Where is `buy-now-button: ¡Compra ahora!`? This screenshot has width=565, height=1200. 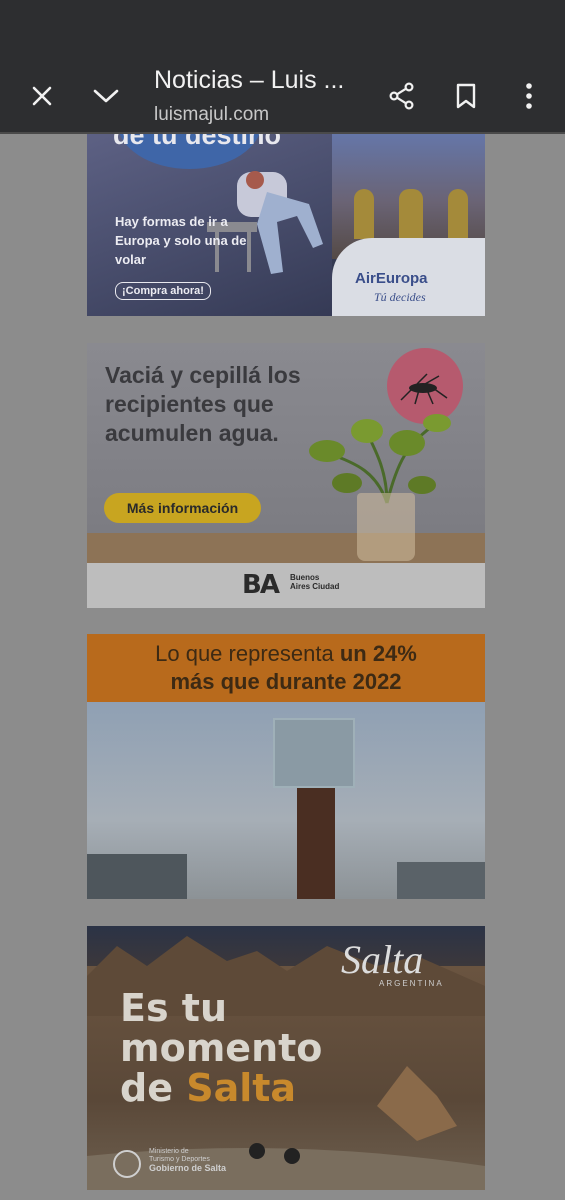 buy-now-button: ¡Compra ahora! is located at coordinates (163, 291).